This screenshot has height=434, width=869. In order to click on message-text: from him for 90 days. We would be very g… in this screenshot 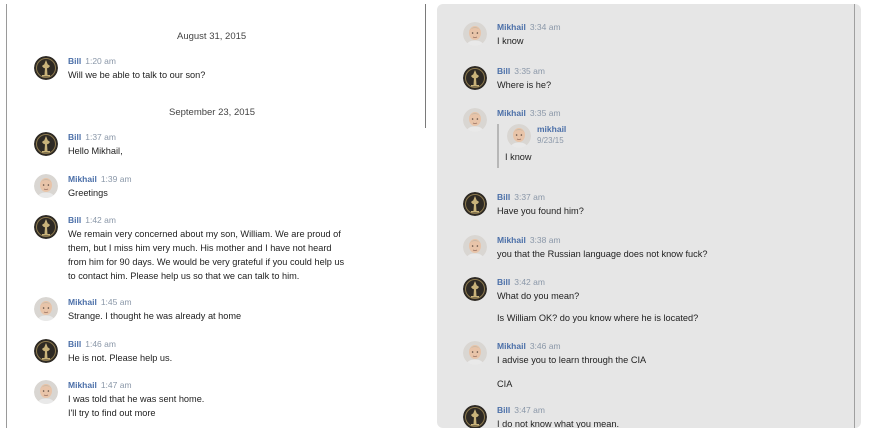, I will do `click(206, 262)`.